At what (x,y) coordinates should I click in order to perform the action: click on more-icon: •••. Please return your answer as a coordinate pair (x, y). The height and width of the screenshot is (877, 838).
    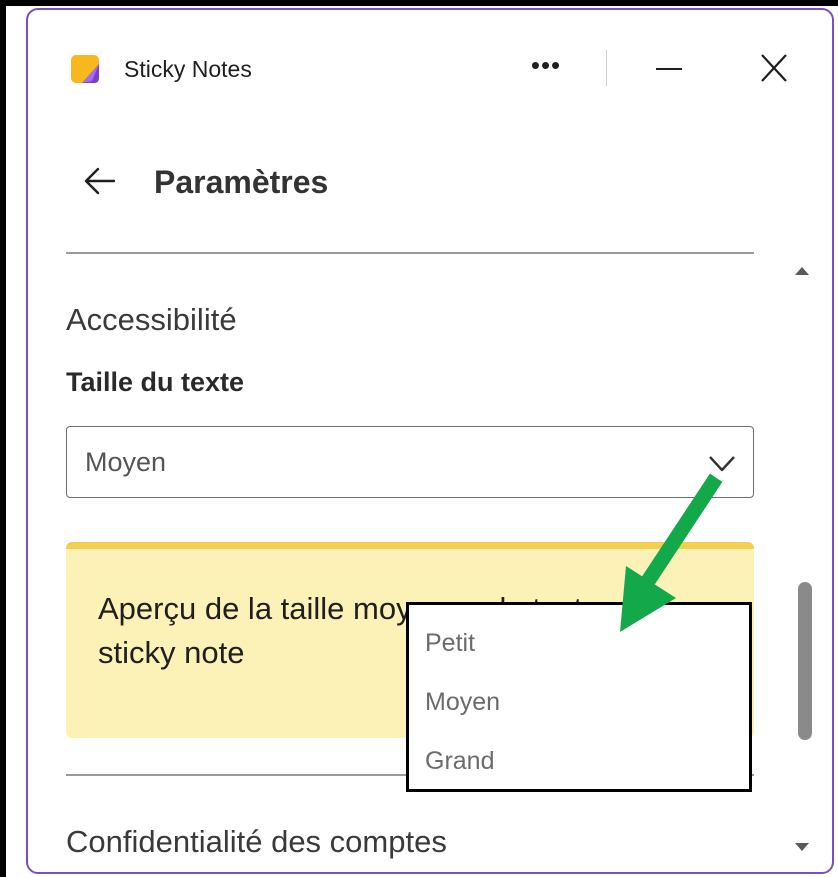
    Looking at the image, I should click on (546, 65).